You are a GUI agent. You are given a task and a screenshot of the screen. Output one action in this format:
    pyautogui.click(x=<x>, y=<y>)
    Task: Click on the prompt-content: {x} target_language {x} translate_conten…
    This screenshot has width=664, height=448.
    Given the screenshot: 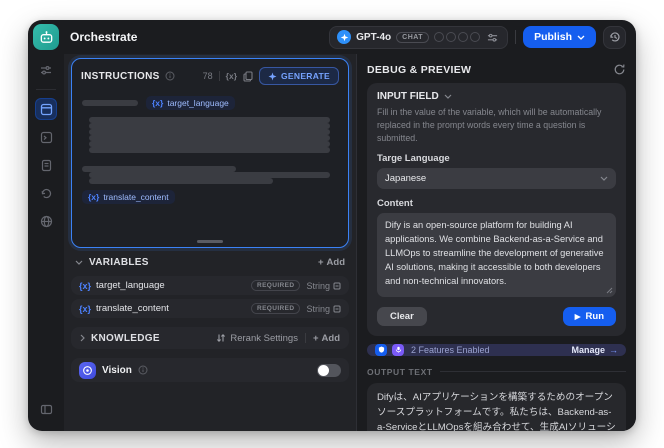 What is the action you would take?
    pyautogui.click(x=210, y=167)
    